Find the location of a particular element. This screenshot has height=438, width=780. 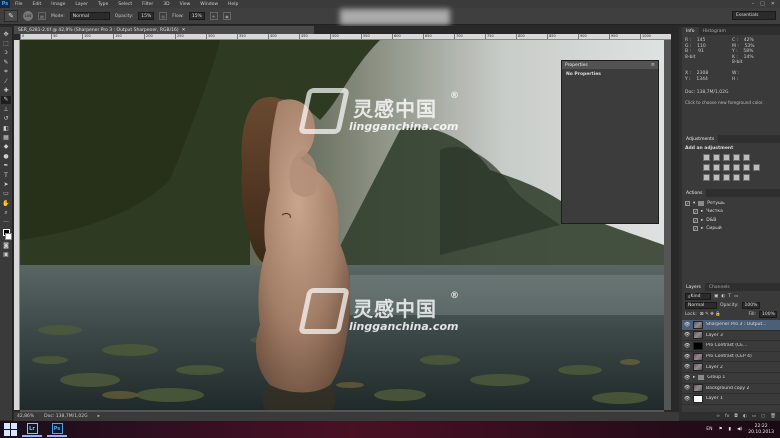

selective-color-icon is located at coordinates (746, 177).